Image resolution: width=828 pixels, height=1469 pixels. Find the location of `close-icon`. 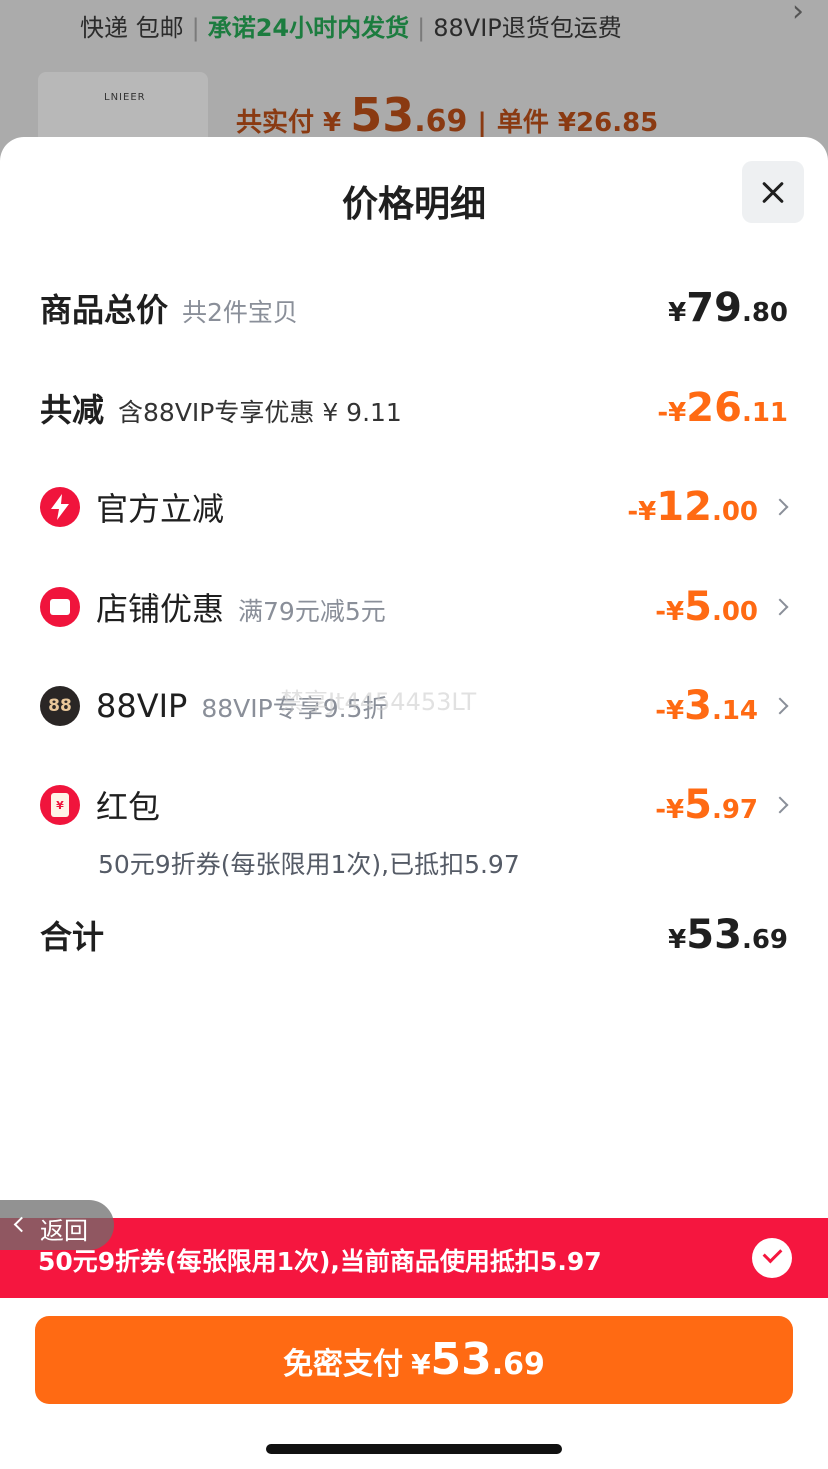

close-icon is located at coordinates (773, 192).